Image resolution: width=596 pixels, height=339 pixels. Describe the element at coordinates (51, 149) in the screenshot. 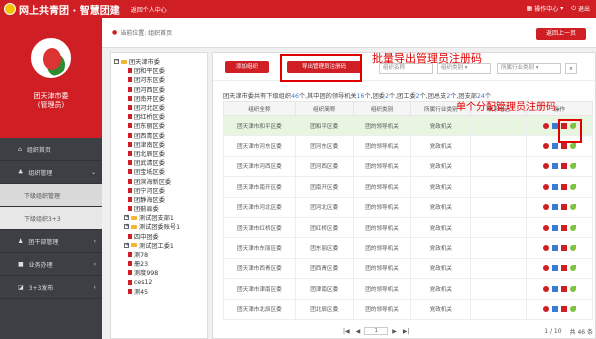

I see `sidebar-item-home: ⌂ 组织首页` at that location.